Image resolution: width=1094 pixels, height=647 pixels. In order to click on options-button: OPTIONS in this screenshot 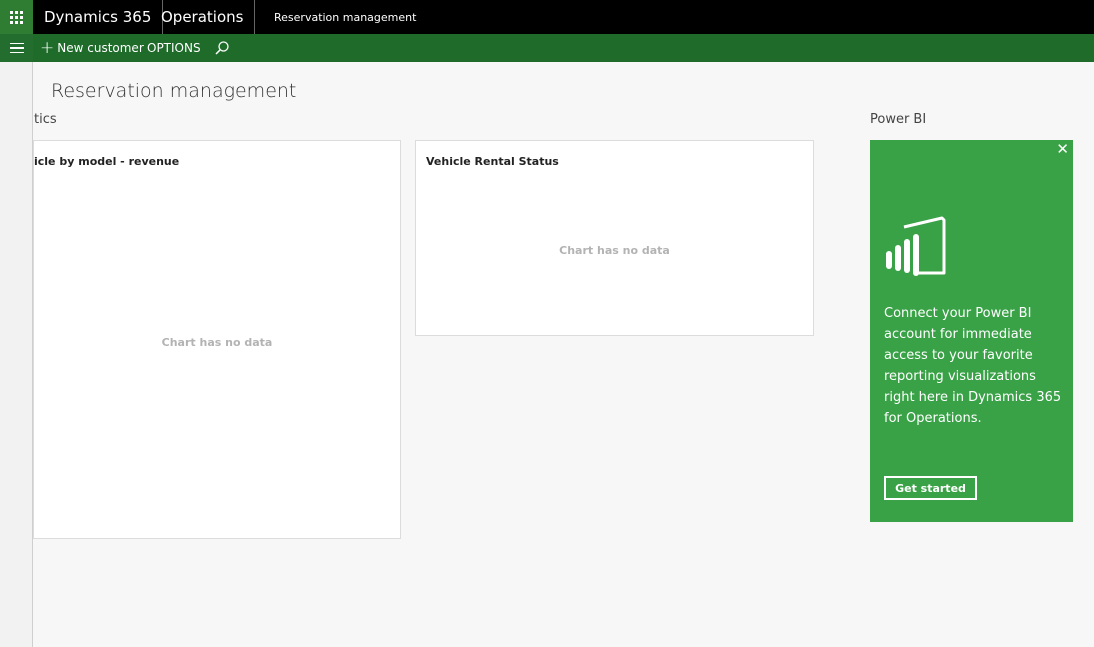, I will do `click(174, 48)`.